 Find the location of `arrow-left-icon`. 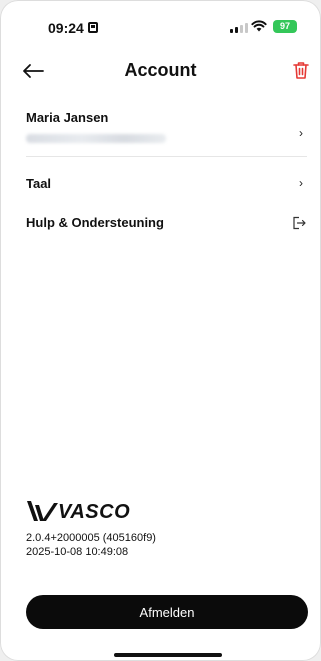

arrow-left-icon is located at coordinates (33, 71).